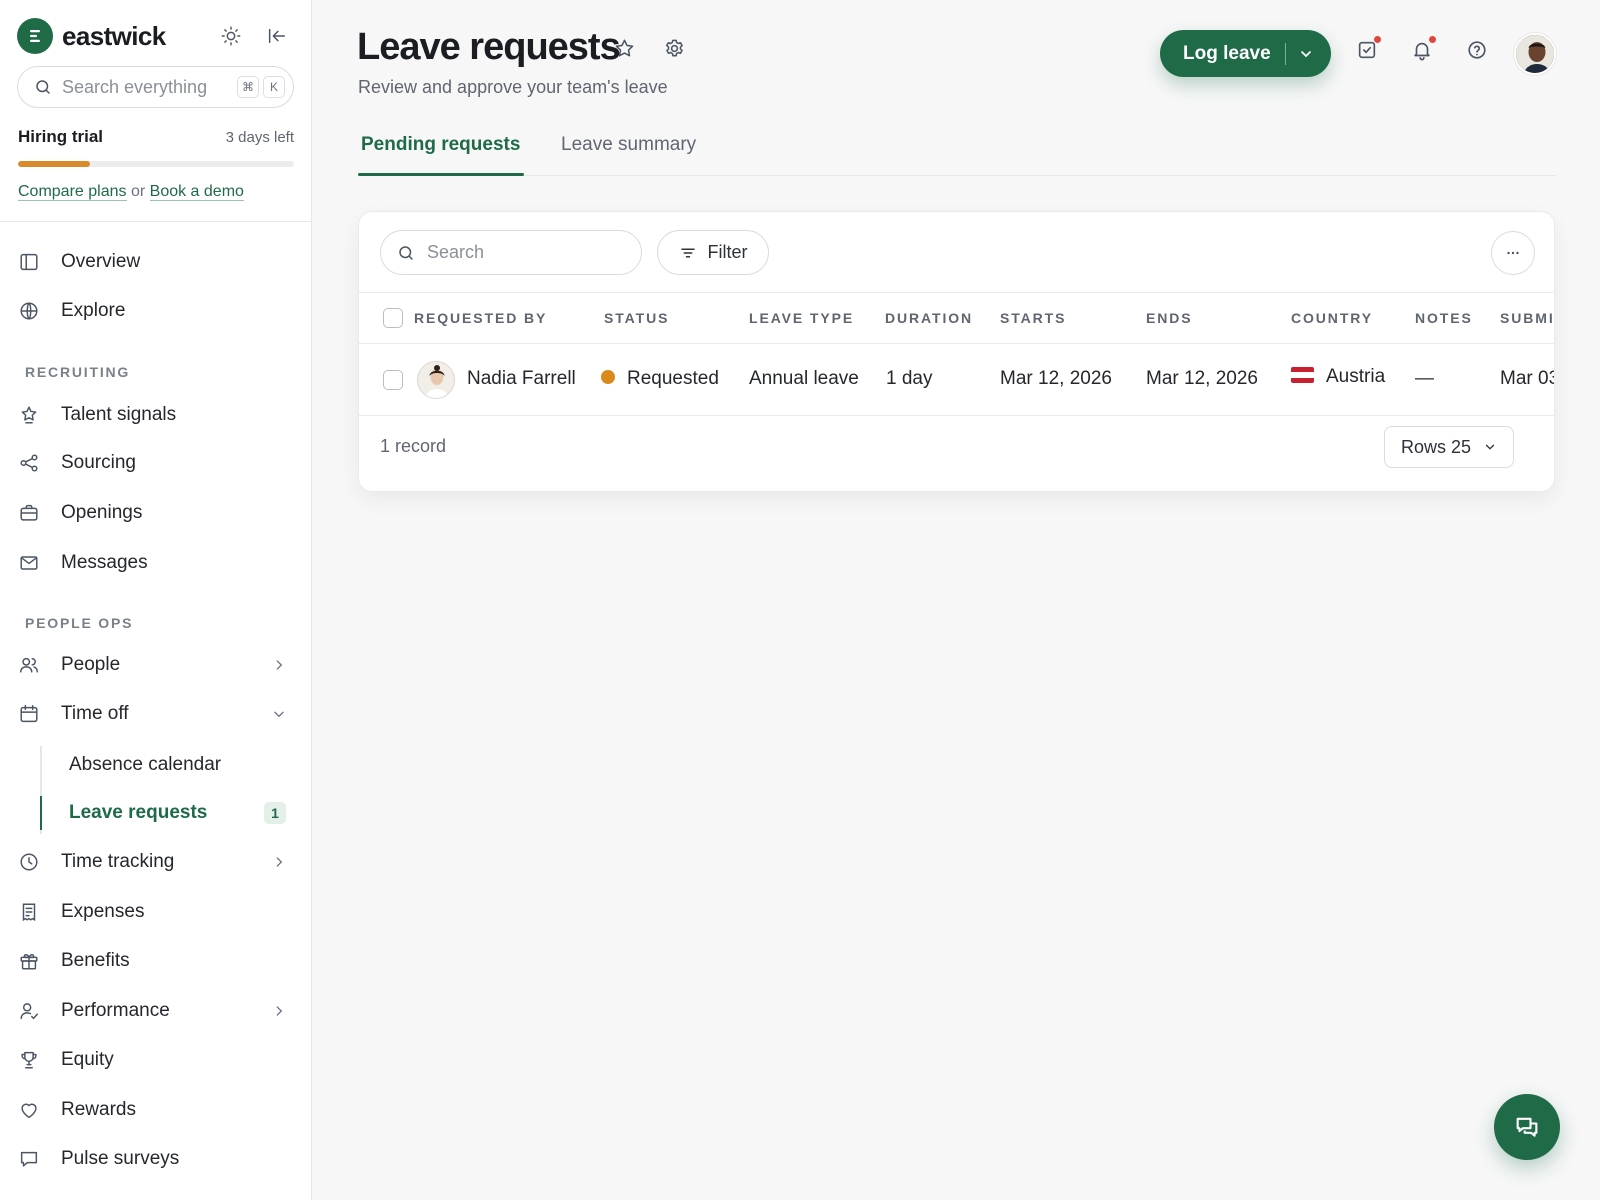 The width and height of the screenshot is (1600, 1200). I want to click on sidebar-item-label: Expenses, so click(103, 911).